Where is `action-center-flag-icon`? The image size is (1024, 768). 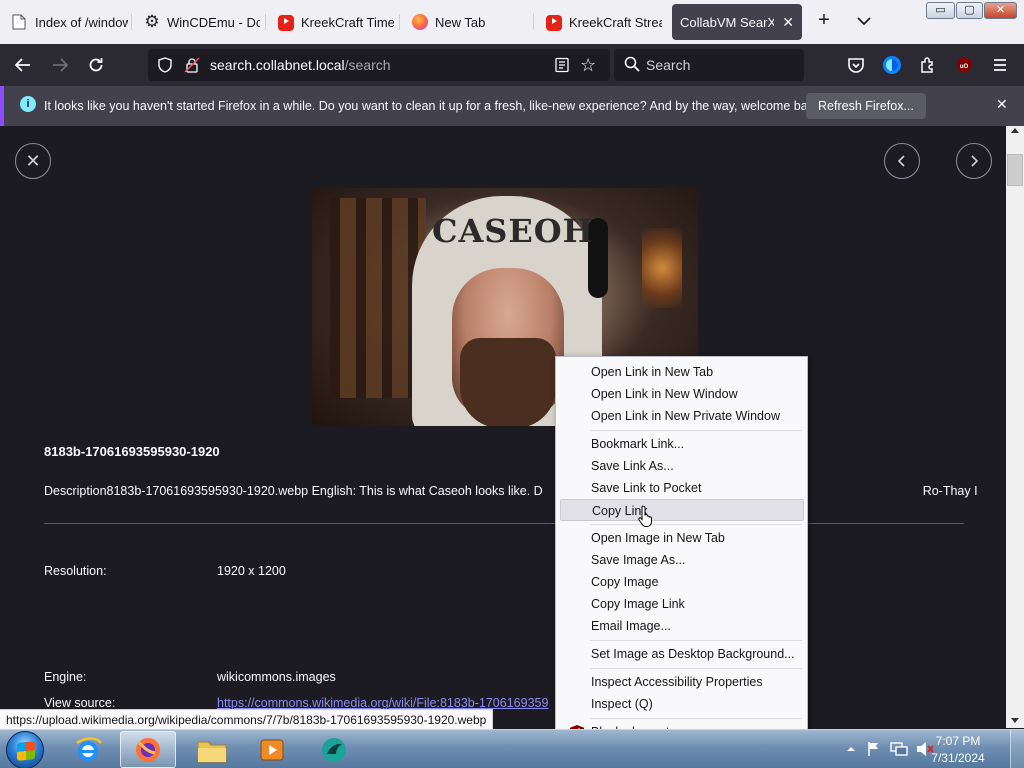
action-center-flag-icon is located at coordinates (874, 749).